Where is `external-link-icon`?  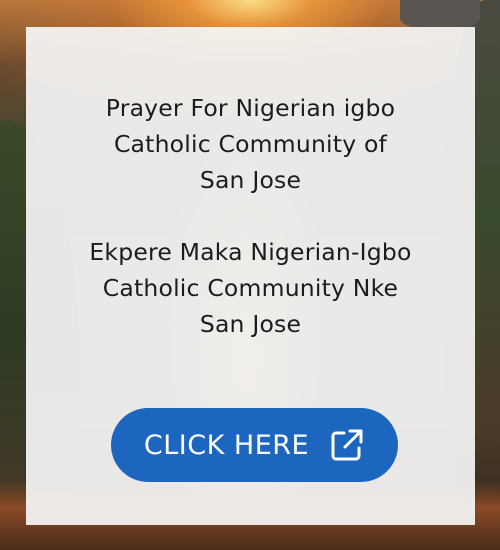
external-link-icon is located at coordinates (347, 445).